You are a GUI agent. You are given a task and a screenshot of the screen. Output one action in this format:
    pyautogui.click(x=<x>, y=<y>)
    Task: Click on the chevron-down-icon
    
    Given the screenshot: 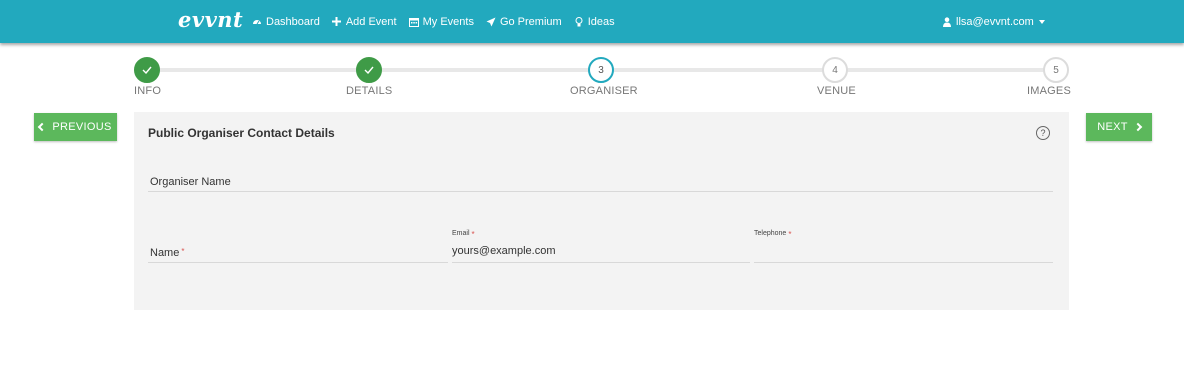 What is the action you would take?
    pyautogui.click(x=1041, y=21)
    